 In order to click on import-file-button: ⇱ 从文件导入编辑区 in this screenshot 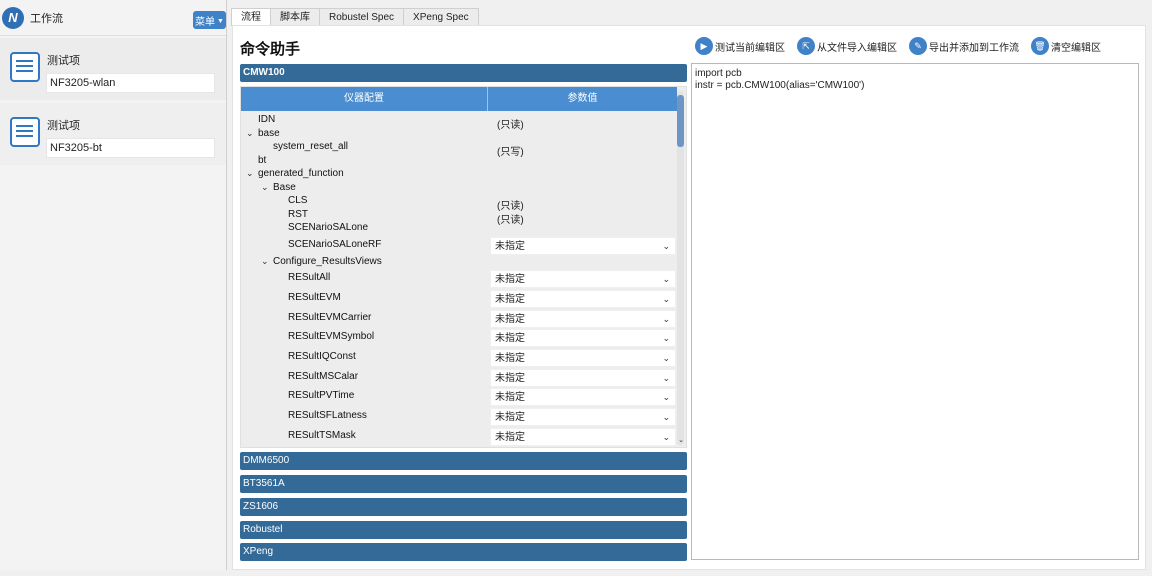, I will do `click(847, 46)`.